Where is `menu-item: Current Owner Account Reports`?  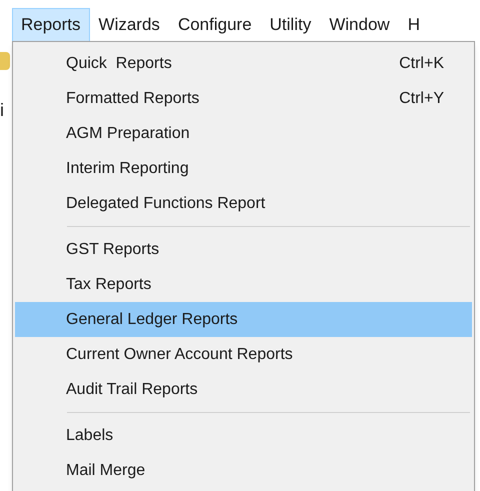 menu-item: Current Owner Account Reports is located at coordinates (243, 354).